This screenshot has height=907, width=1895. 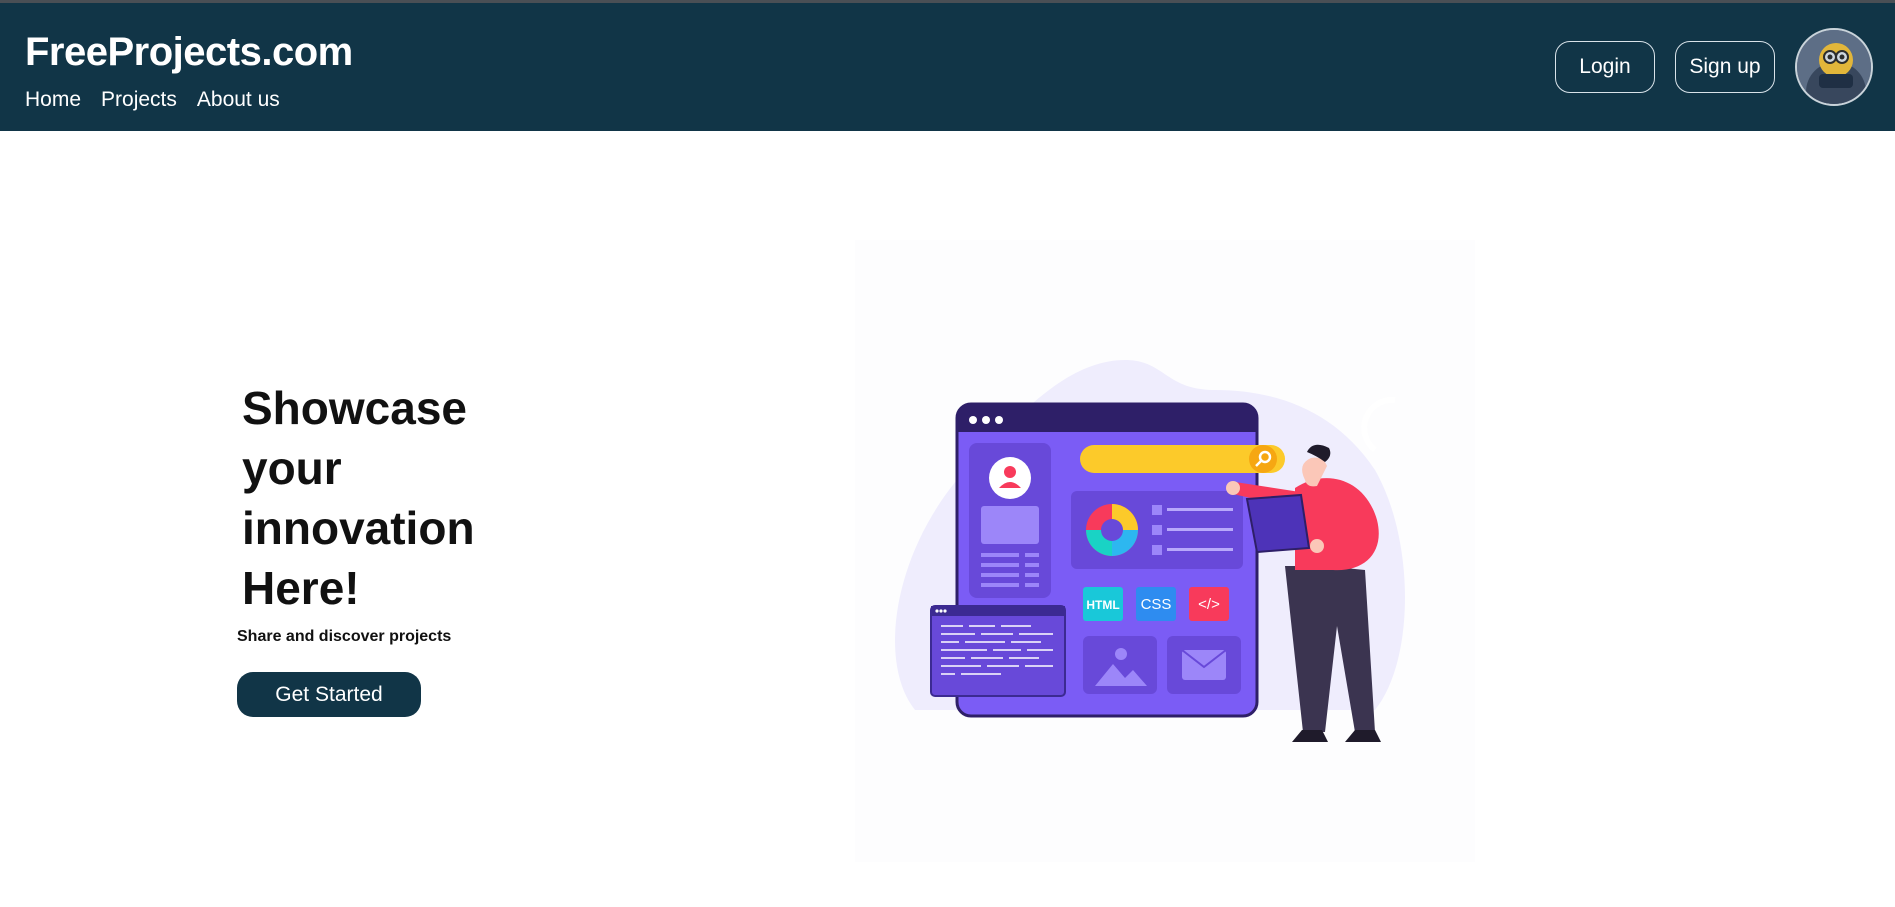 What do you see at coordinates (292, 468) in the screenshot?
I see `hero-title-line: your` at bounding box center [292, 468].